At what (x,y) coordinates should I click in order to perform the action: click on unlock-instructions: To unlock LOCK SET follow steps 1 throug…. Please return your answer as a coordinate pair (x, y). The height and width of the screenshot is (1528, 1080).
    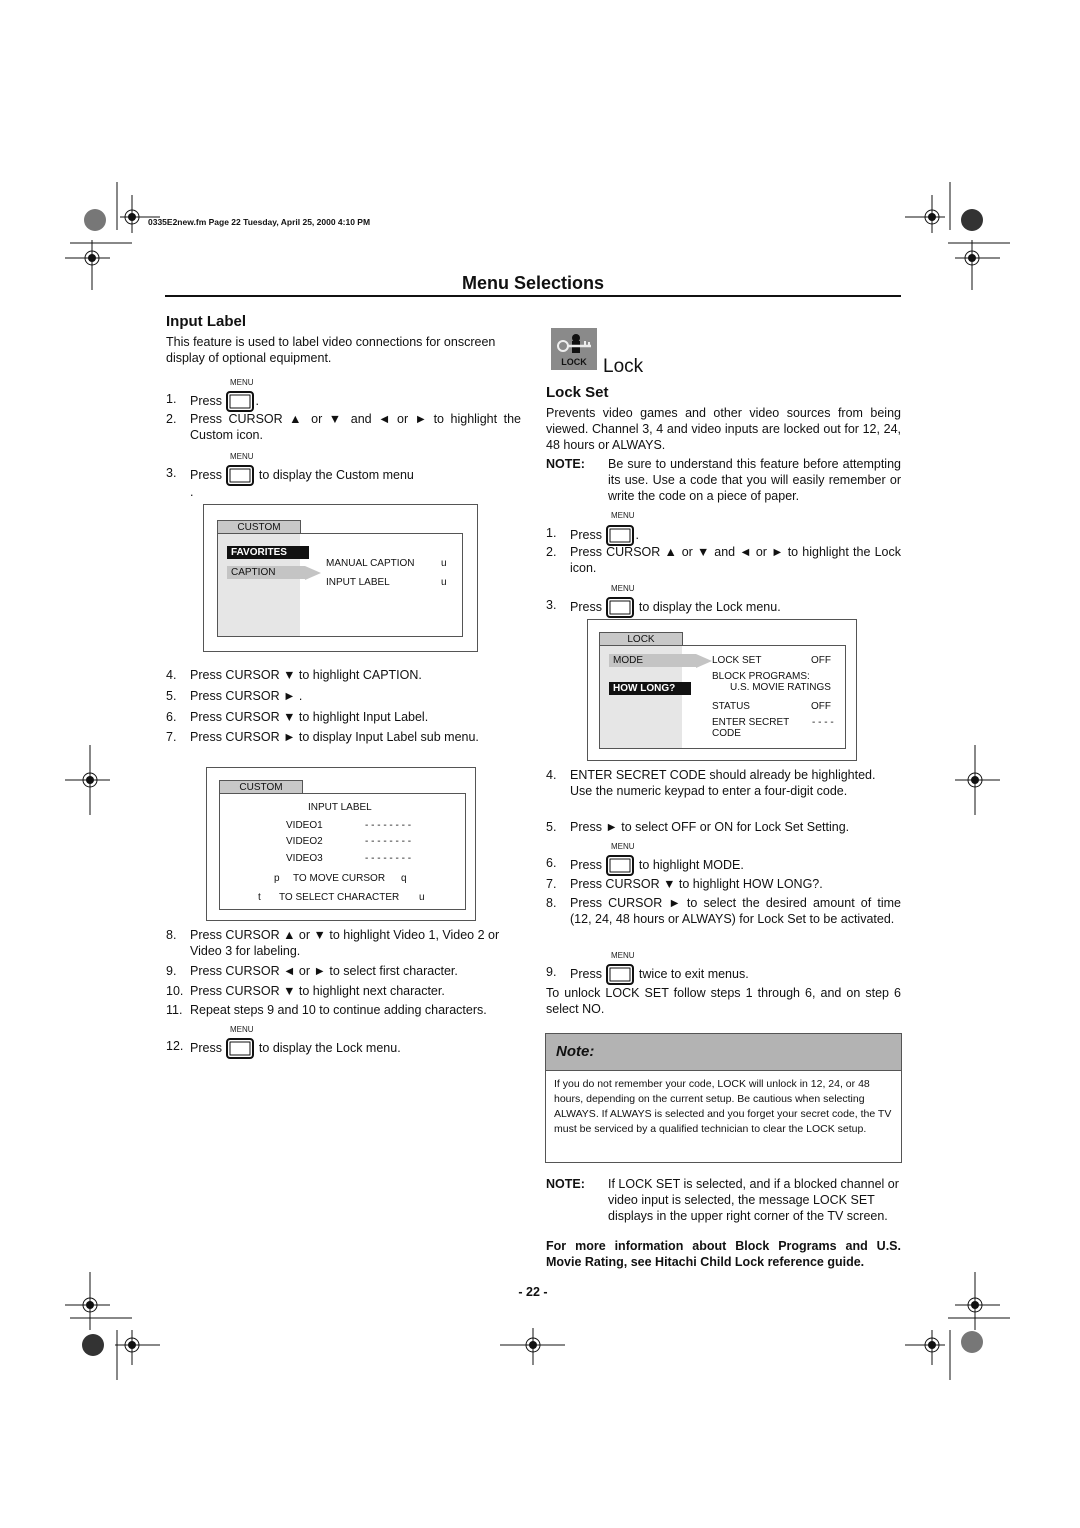
    Looking at the image, I should click on (723, 1001).